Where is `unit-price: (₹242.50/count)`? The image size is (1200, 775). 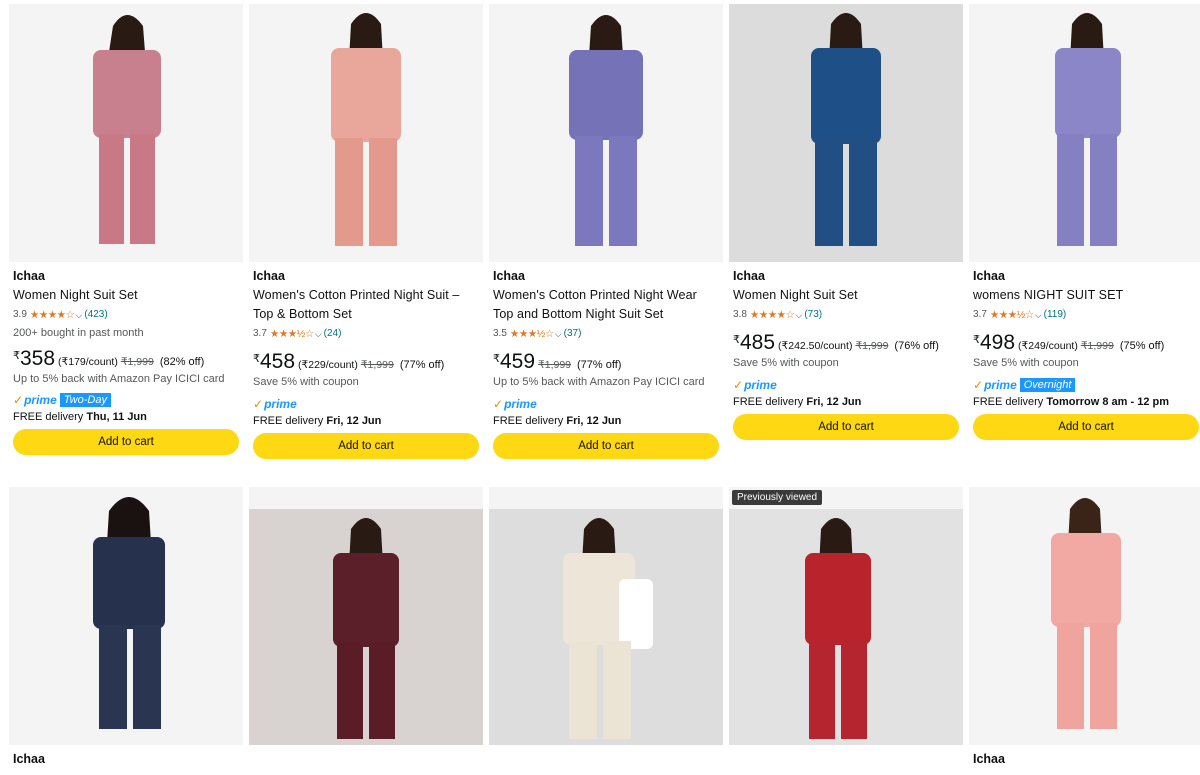 unit-price: (₹242.50/count) is located at coordinates (815, 346).